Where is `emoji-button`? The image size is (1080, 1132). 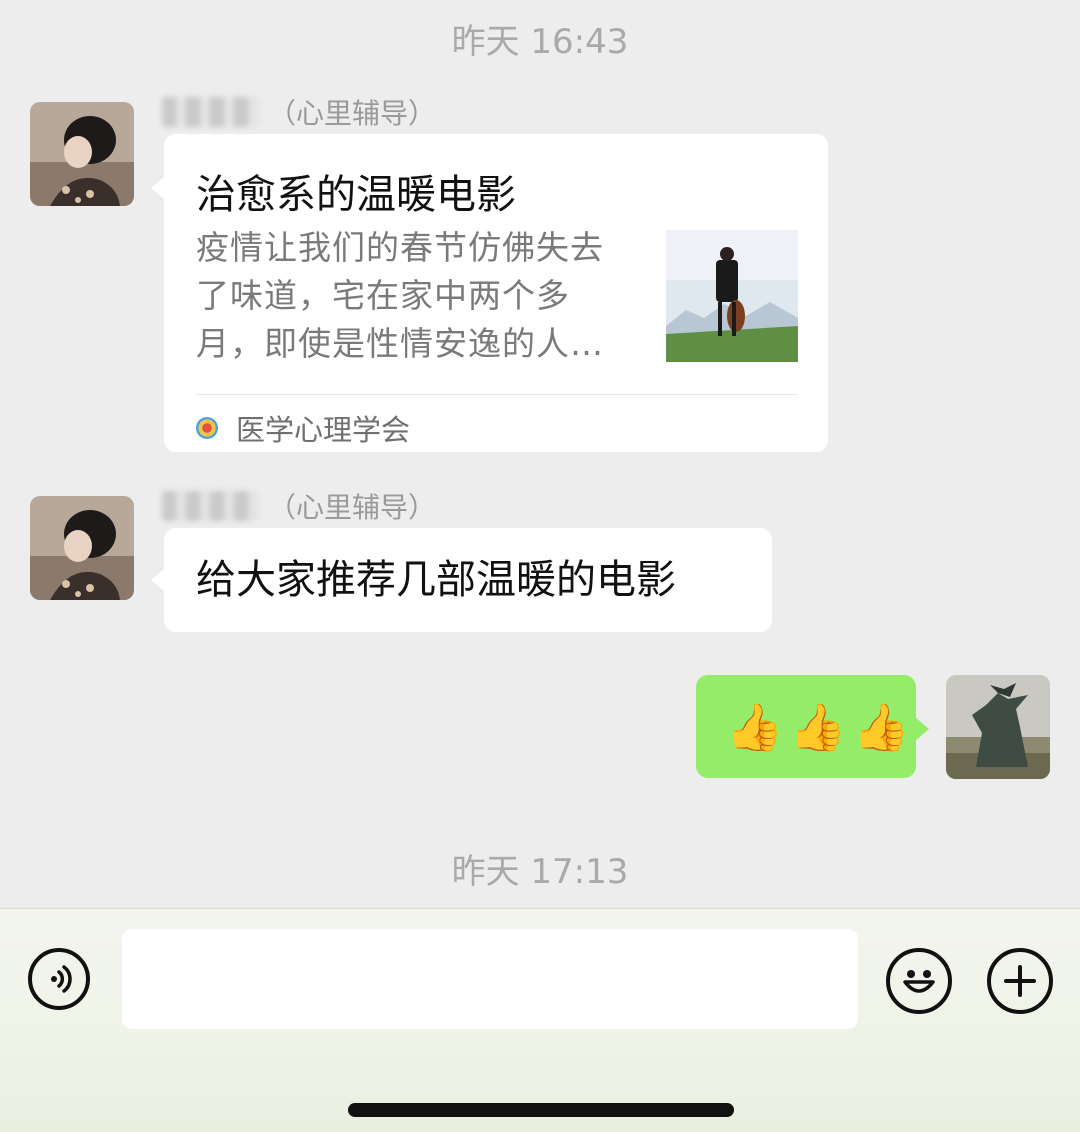 emoji-button is located at coordinates (919, 981).